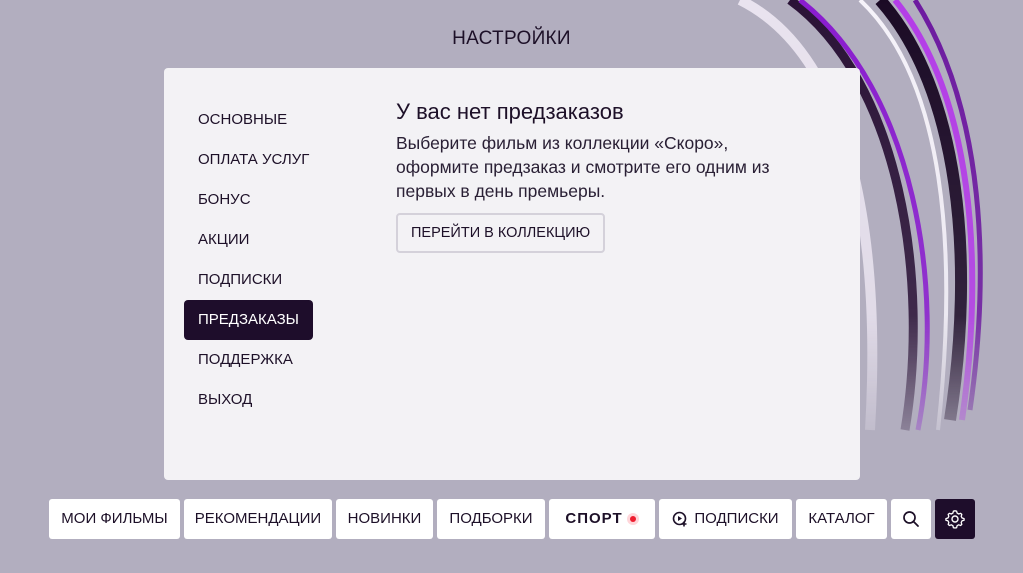 The height and width of the screenshot is (573, 1023). I want to click on nav-label: ПОДБОРКИ, so click(491, 518).